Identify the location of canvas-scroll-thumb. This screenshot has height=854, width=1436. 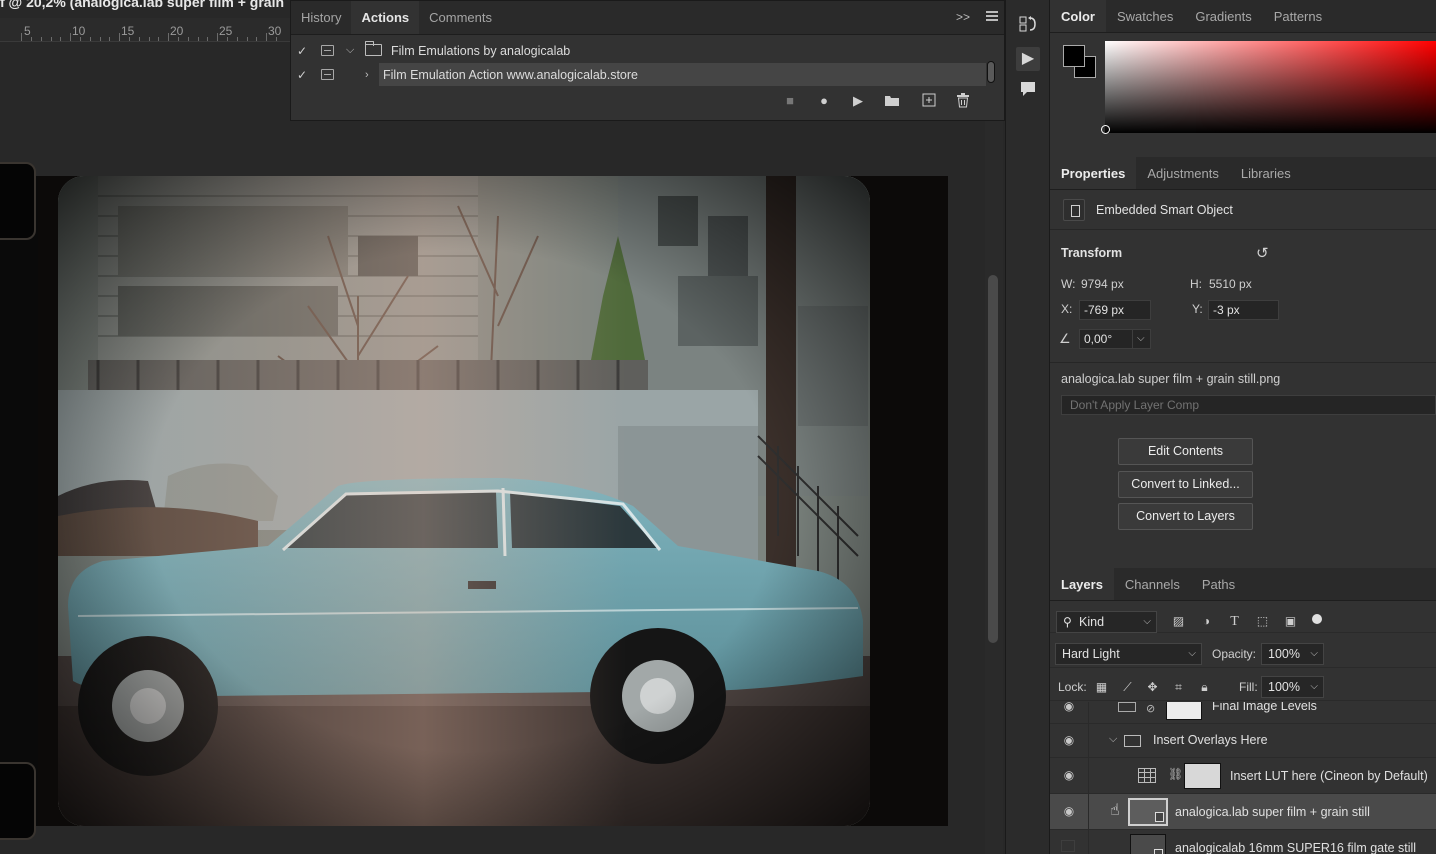
(993, 459).